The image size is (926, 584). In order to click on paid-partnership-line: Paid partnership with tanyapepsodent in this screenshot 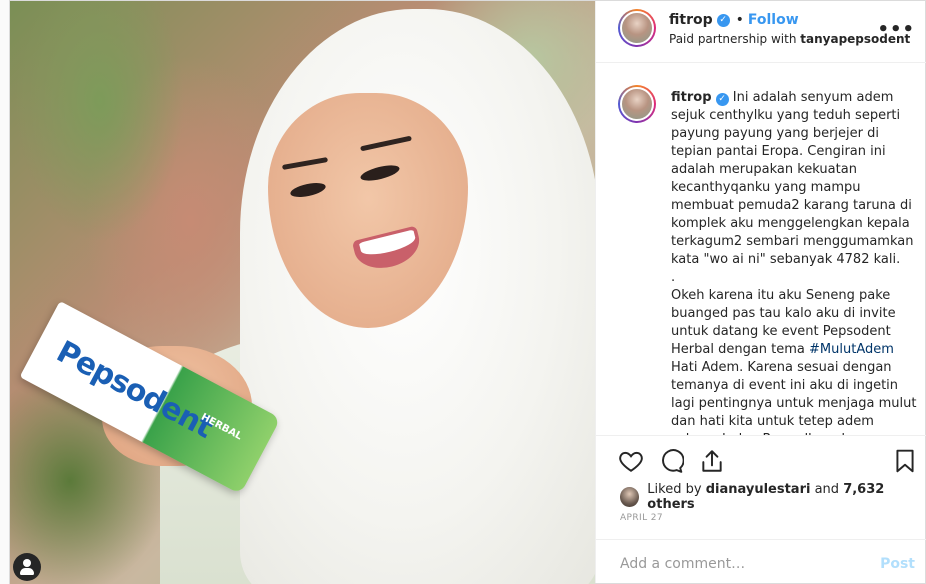, I will do `click(789, 39)`.